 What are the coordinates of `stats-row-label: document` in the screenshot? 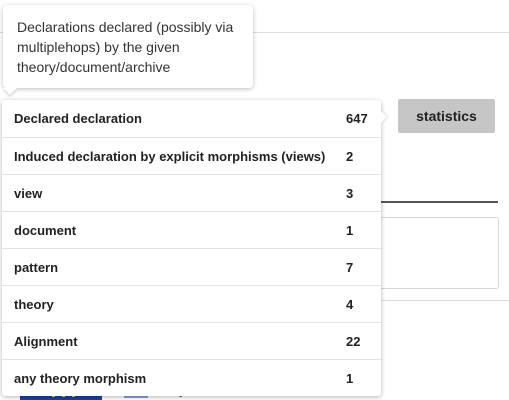 It's located at (45, 230).